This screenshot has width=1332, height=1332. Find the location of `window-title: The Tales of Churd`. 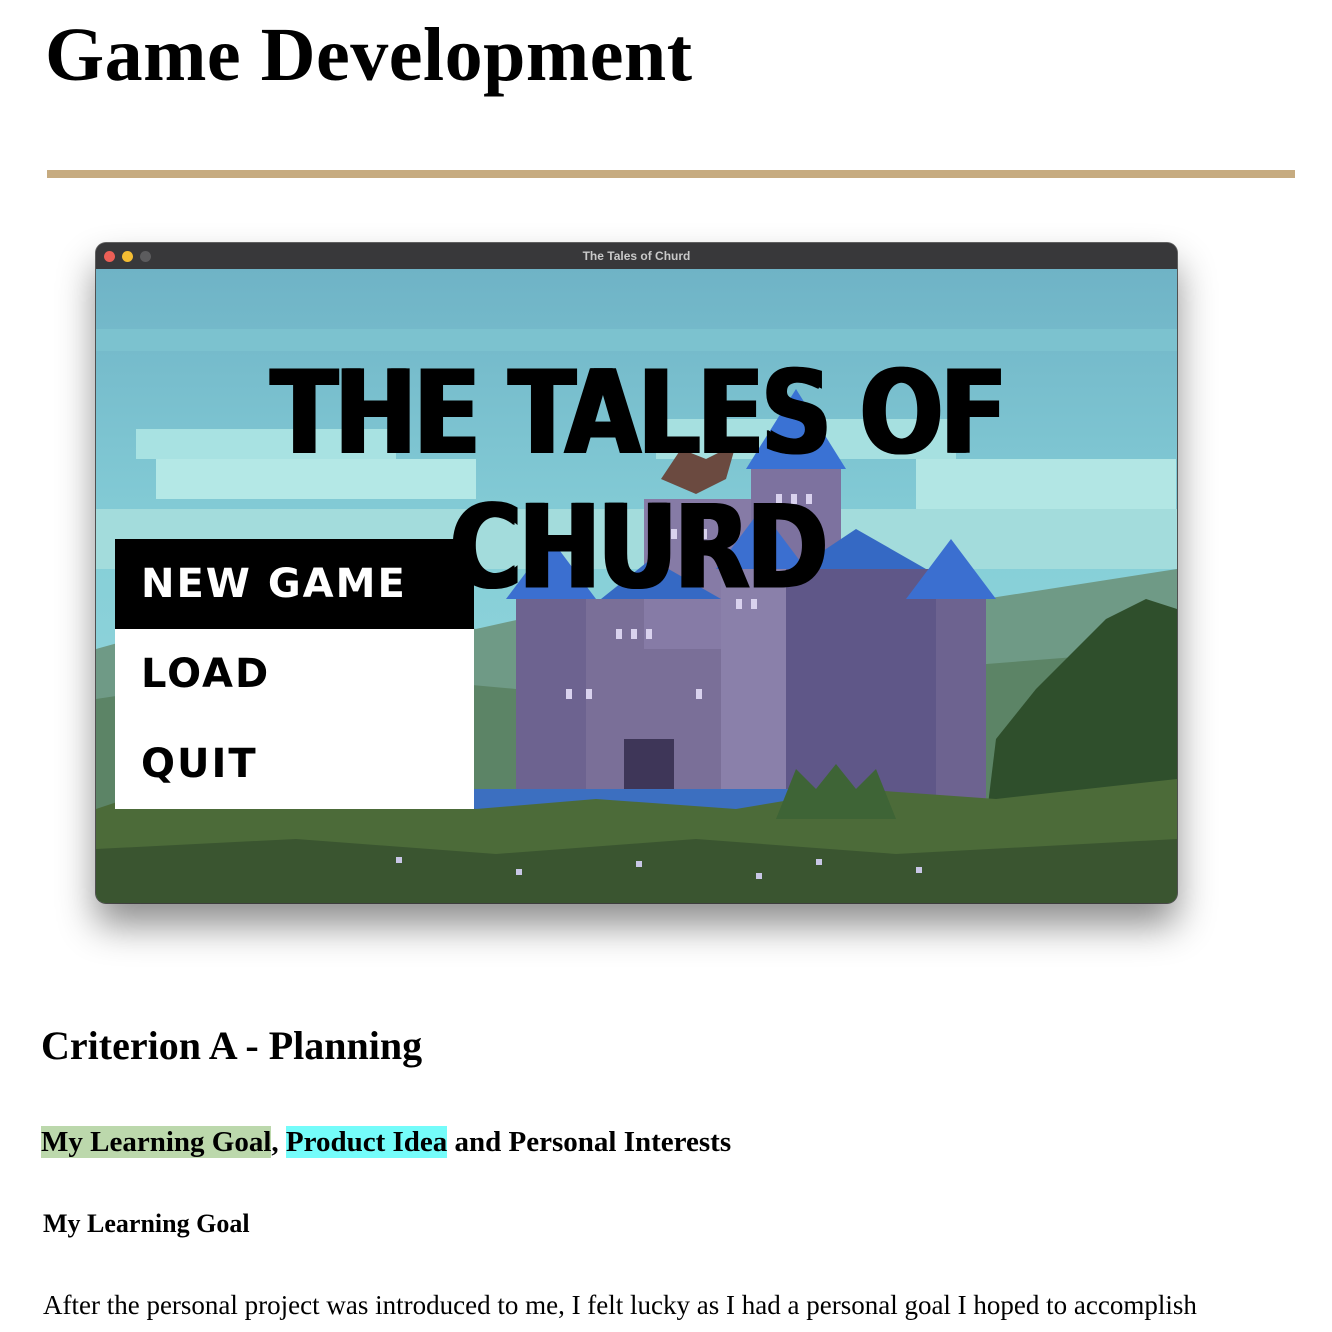

window-title: The Tales of Churd is located at coordinates (636, 256).